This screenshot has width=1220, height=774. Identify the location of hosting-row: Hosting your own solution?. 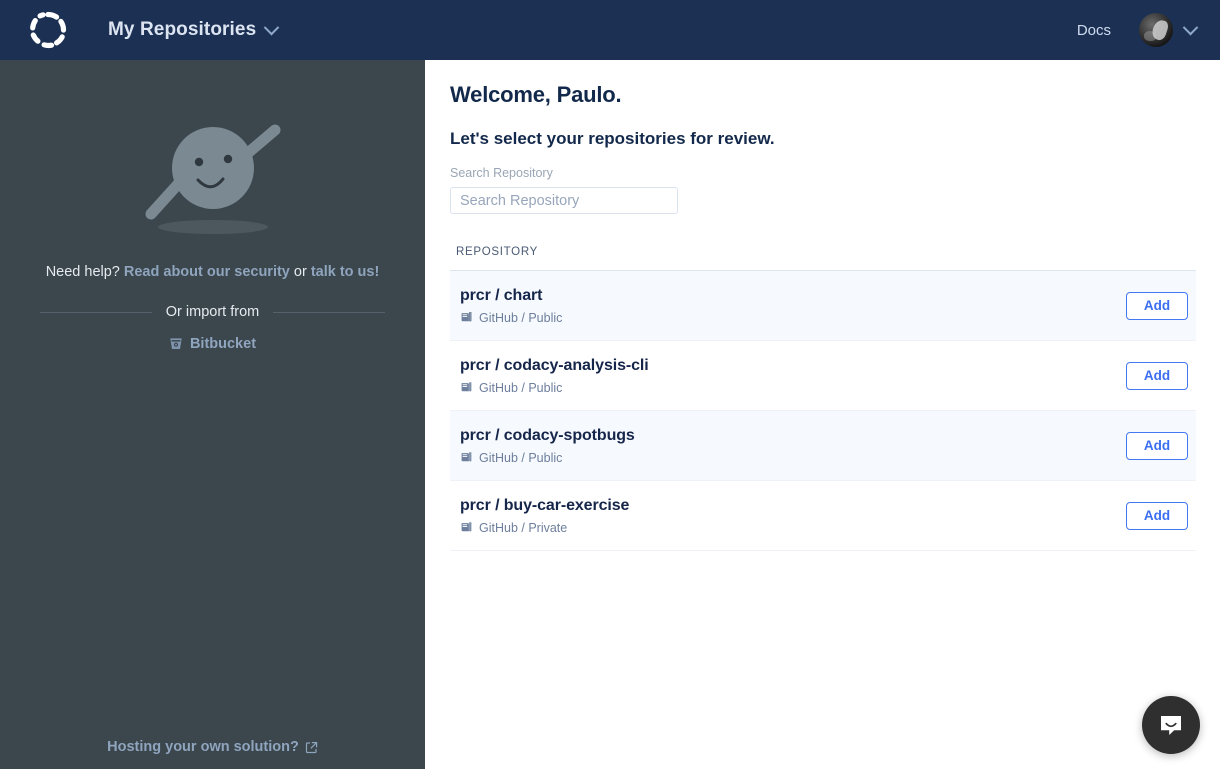
(212, 747).